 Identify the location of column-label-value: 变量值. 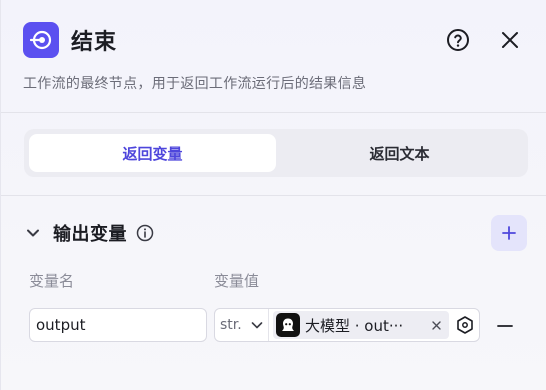
(237, 281).